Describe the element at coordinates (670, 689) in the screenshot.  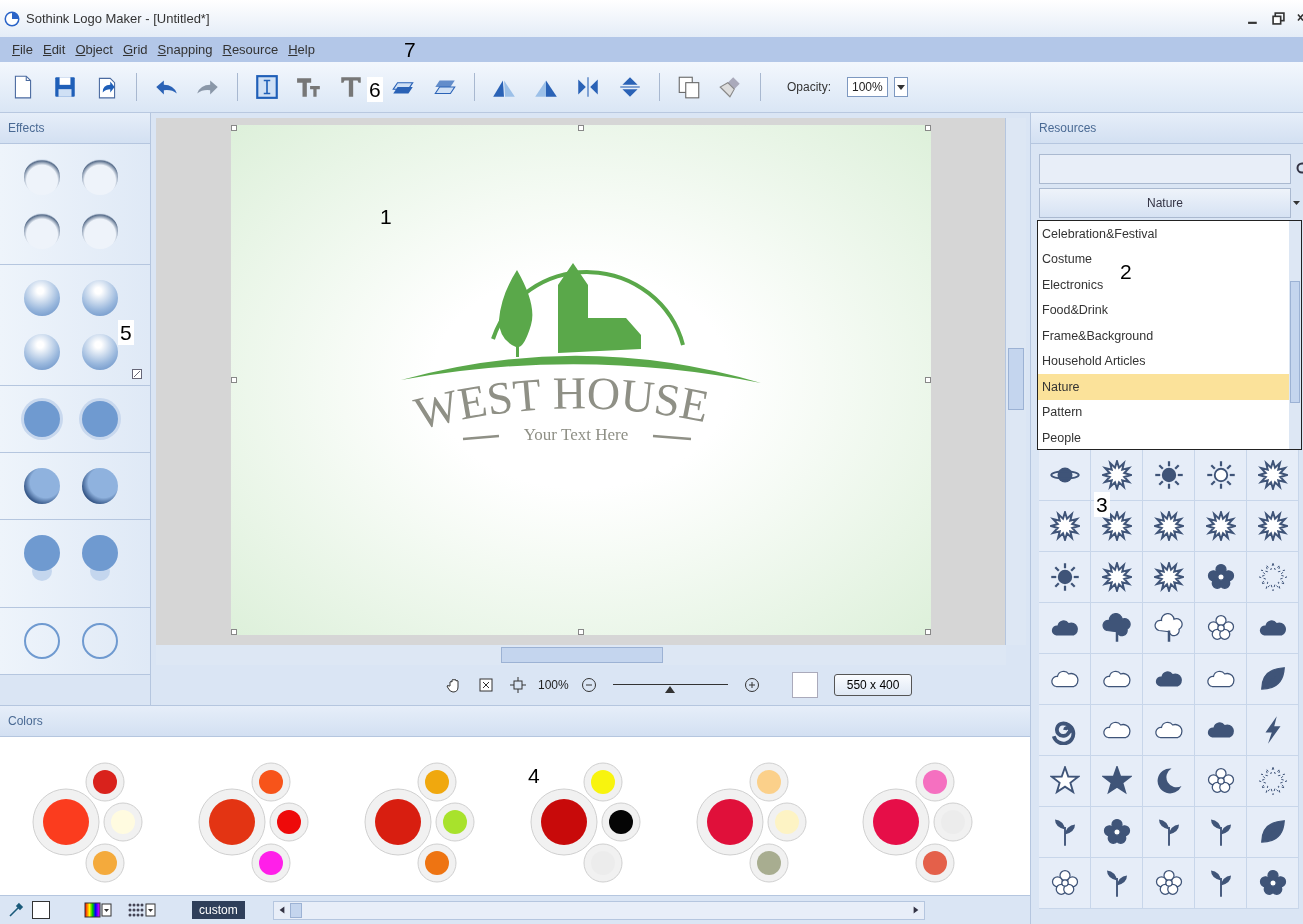
I see `slider-thumb` at that location.